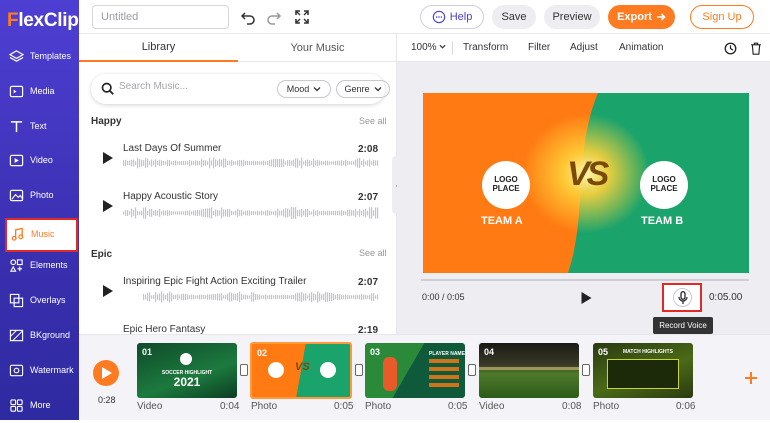 This screenshot has width=770, height=423. I want to click on team-b-label: TEAM B, so click(662, 221).